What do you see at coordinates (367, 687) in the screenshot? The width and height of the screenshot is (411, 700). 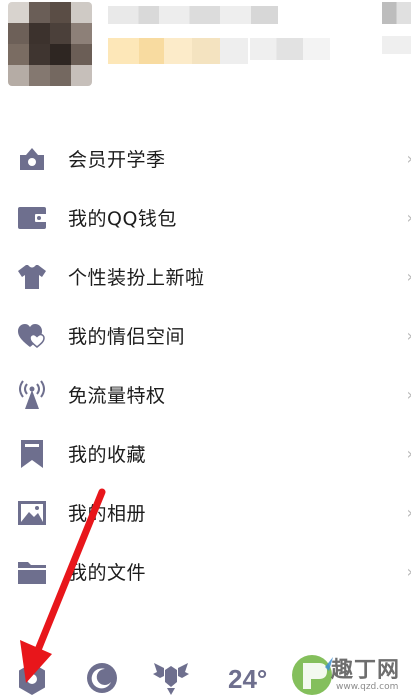 I see `watermark-url: www.qzd.com` at bounding box center [367, 687].